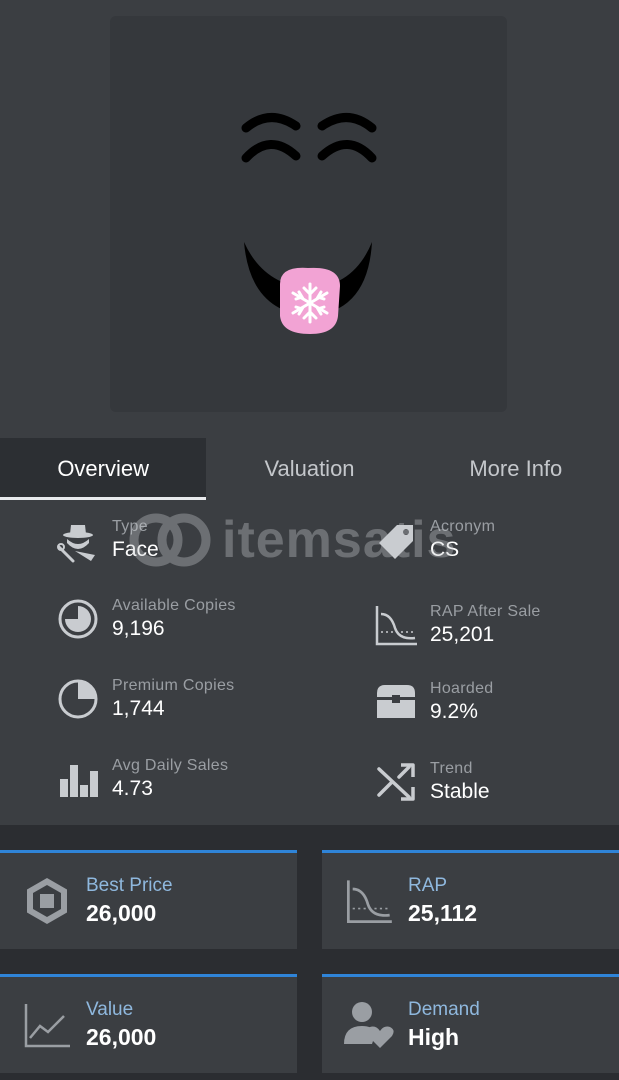 This screenshot has width=619, height=1080. I want to click on stat-premium-copies: Premium Copies 1,744, so click(144, 699).